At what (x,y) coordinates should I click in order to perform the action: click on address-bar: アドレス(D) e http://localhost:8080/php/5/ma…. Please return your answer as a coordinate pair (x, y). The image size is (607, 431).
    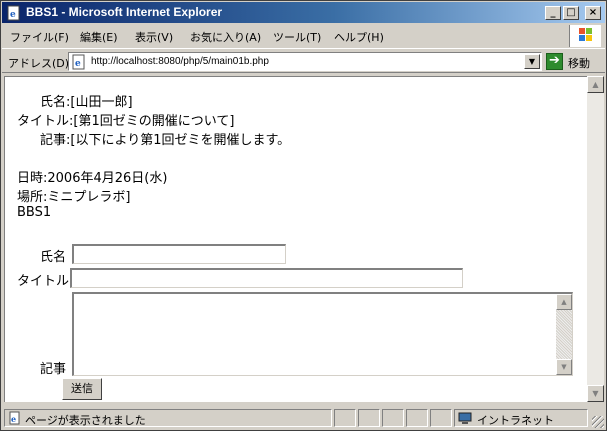
    Looking at the image, I should click on (303, 60).